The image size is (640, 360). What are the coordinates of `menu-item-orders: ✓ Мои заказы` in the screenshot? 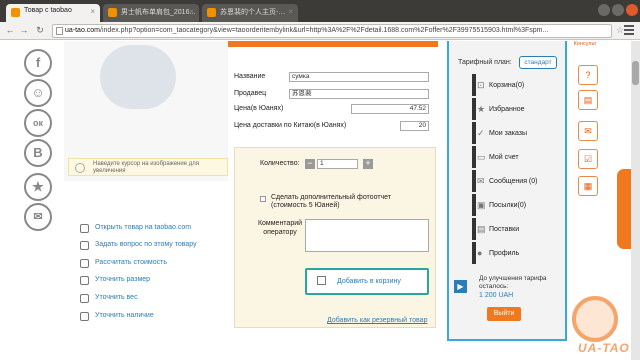 It's located at (507, 134).